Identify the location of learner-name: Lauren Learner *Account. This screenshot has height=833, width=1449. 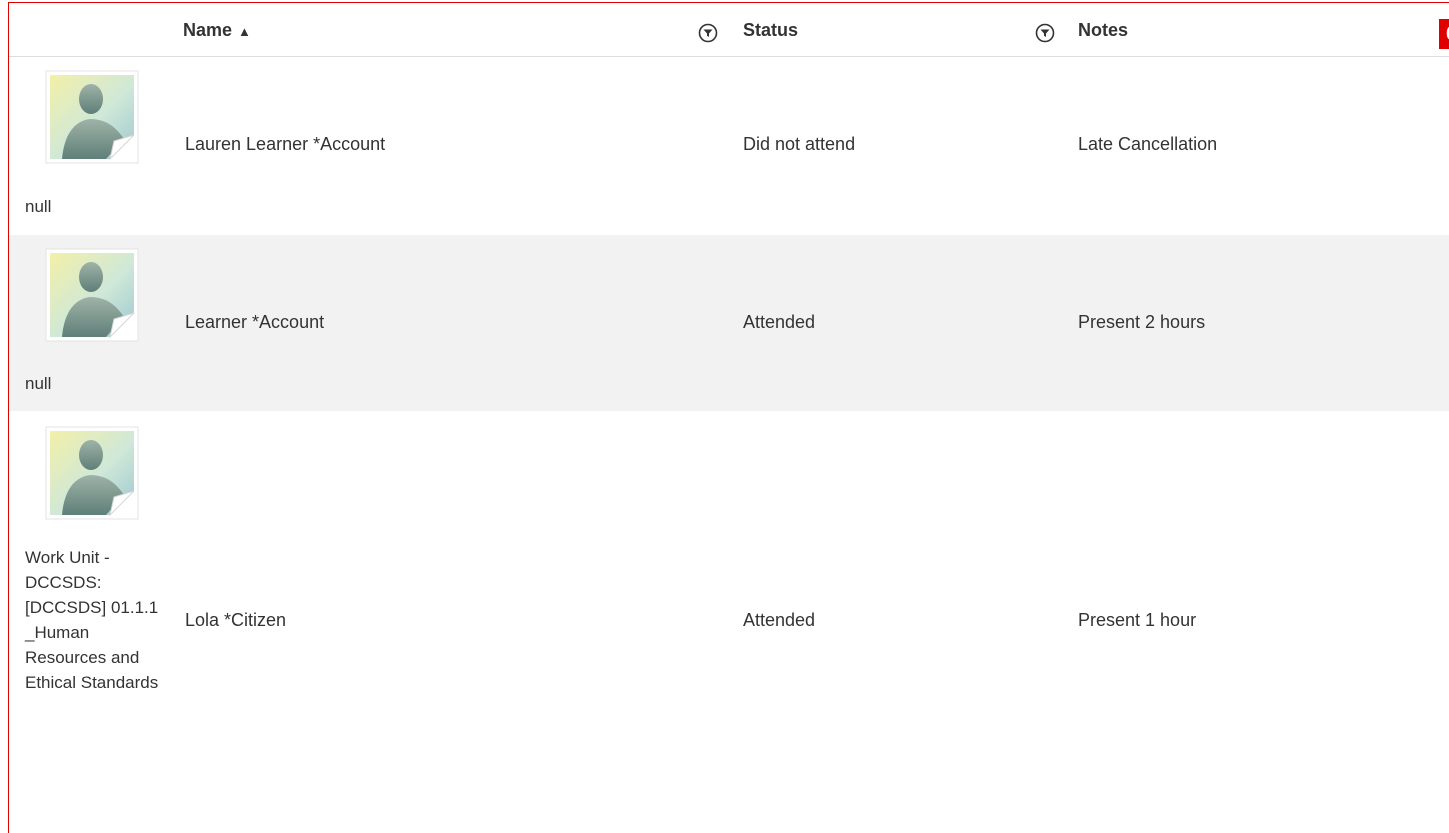
(285, 144).